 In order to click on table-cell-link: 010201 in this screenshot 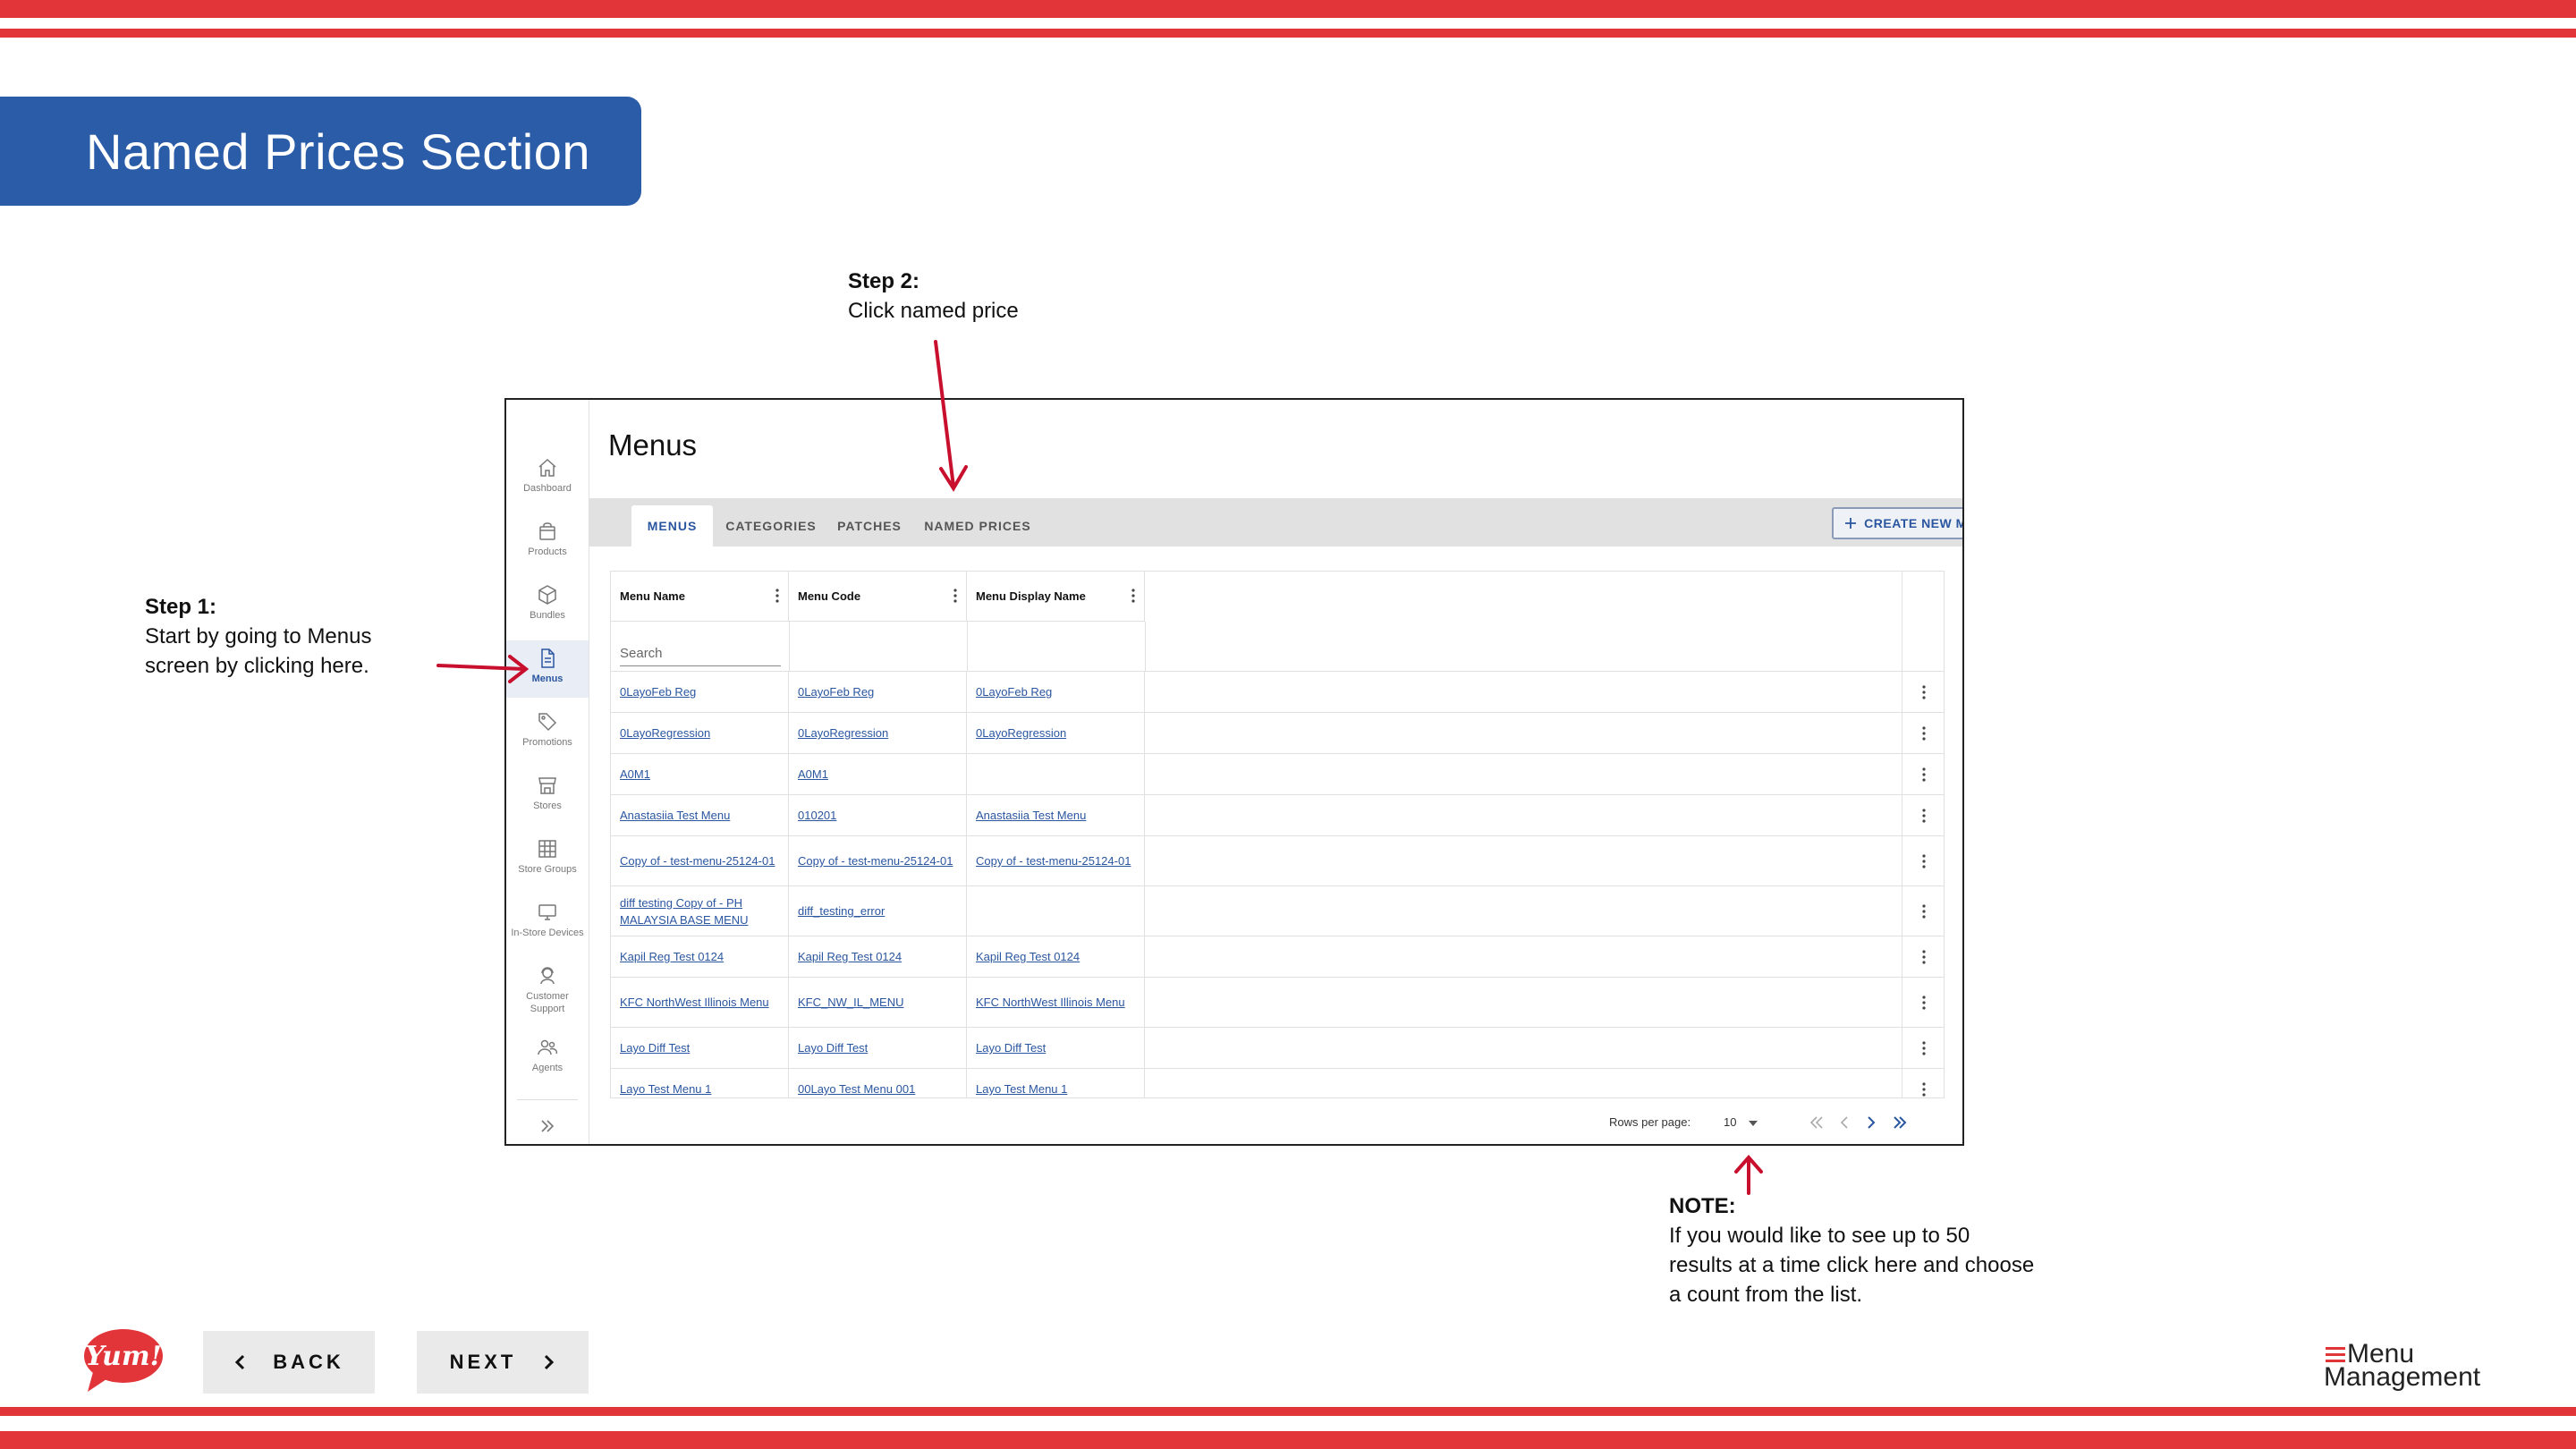, I will do `click(817, 815)`.